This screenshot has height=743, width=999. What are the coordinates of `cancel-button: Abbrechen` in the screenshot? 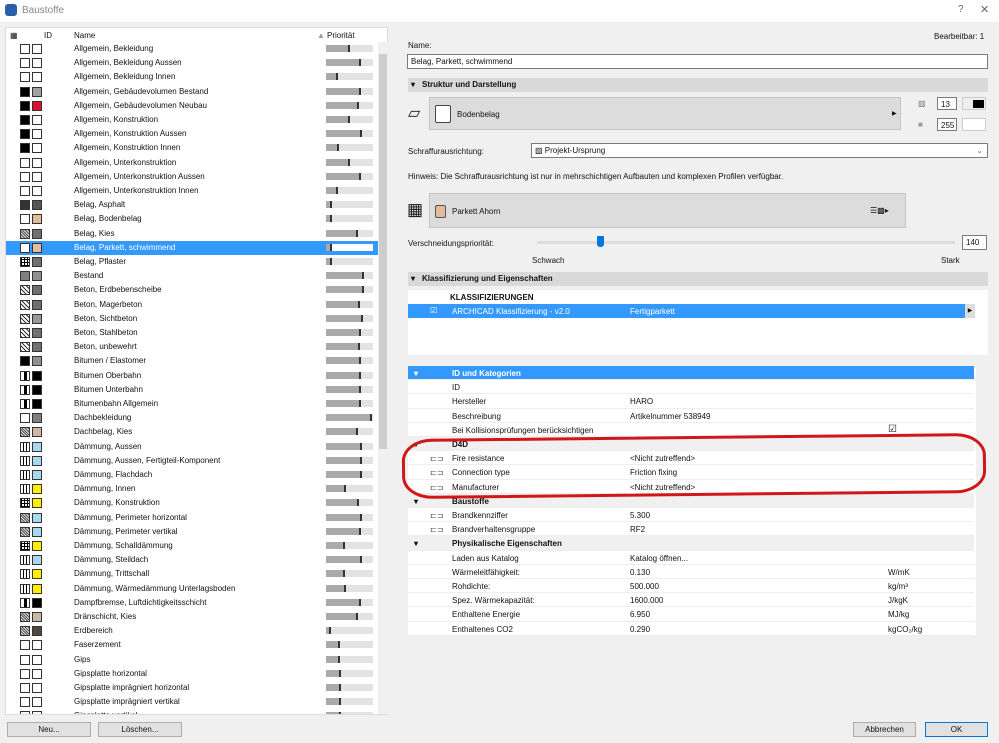 It's located at (884, 729).